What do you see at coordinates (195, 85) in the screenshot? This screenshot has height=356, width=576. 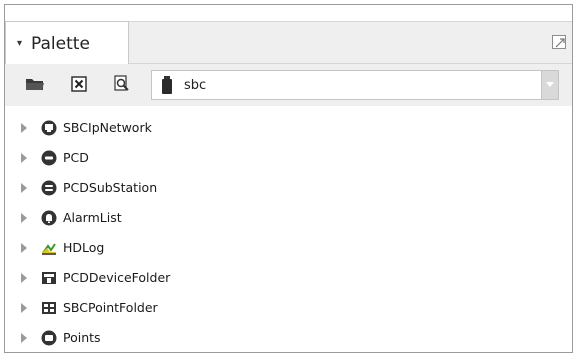 I see `module-selector-value: sbc` at bounding box center [195, 85].